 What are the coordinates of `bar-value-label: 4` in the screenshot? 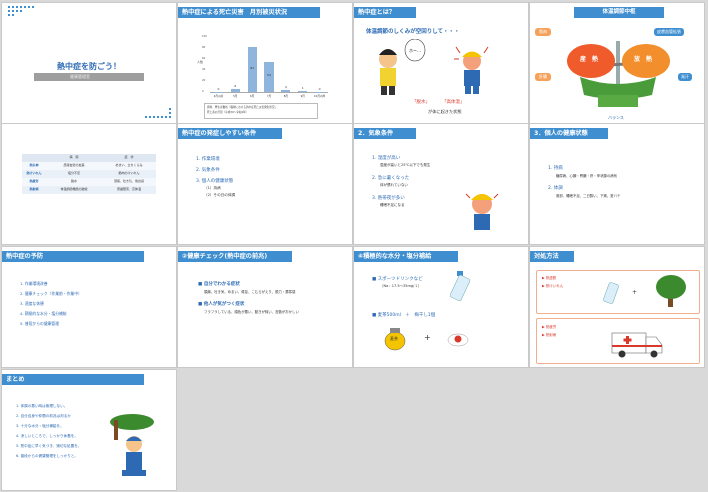 It's located at (285, 86).